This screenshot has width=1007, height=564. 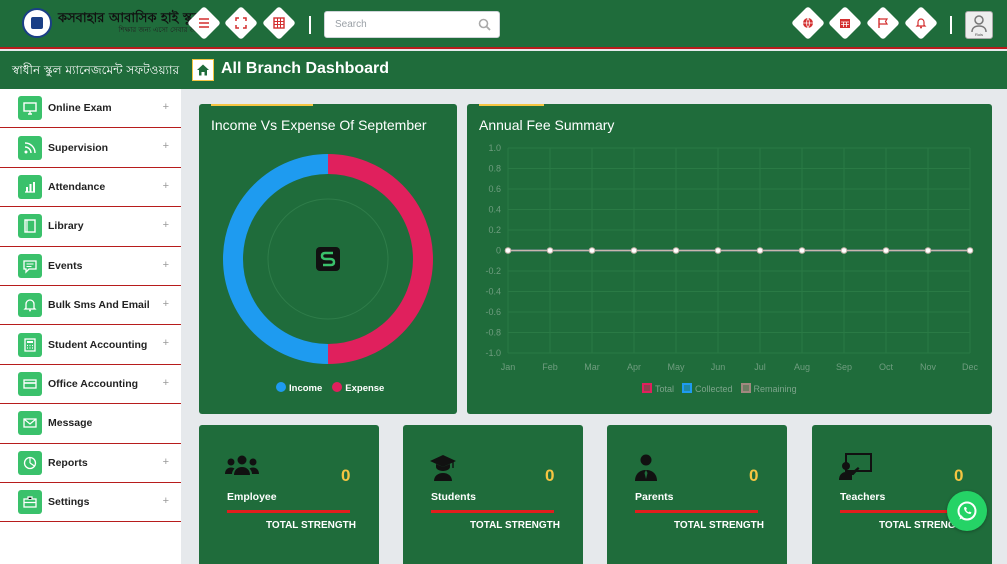 What do you see at coordinates (289, 494) in the screenshot?
I see `stat-card-employee: 0 Employee TOTAL STRENGTH` at bounding box center [289, 494].